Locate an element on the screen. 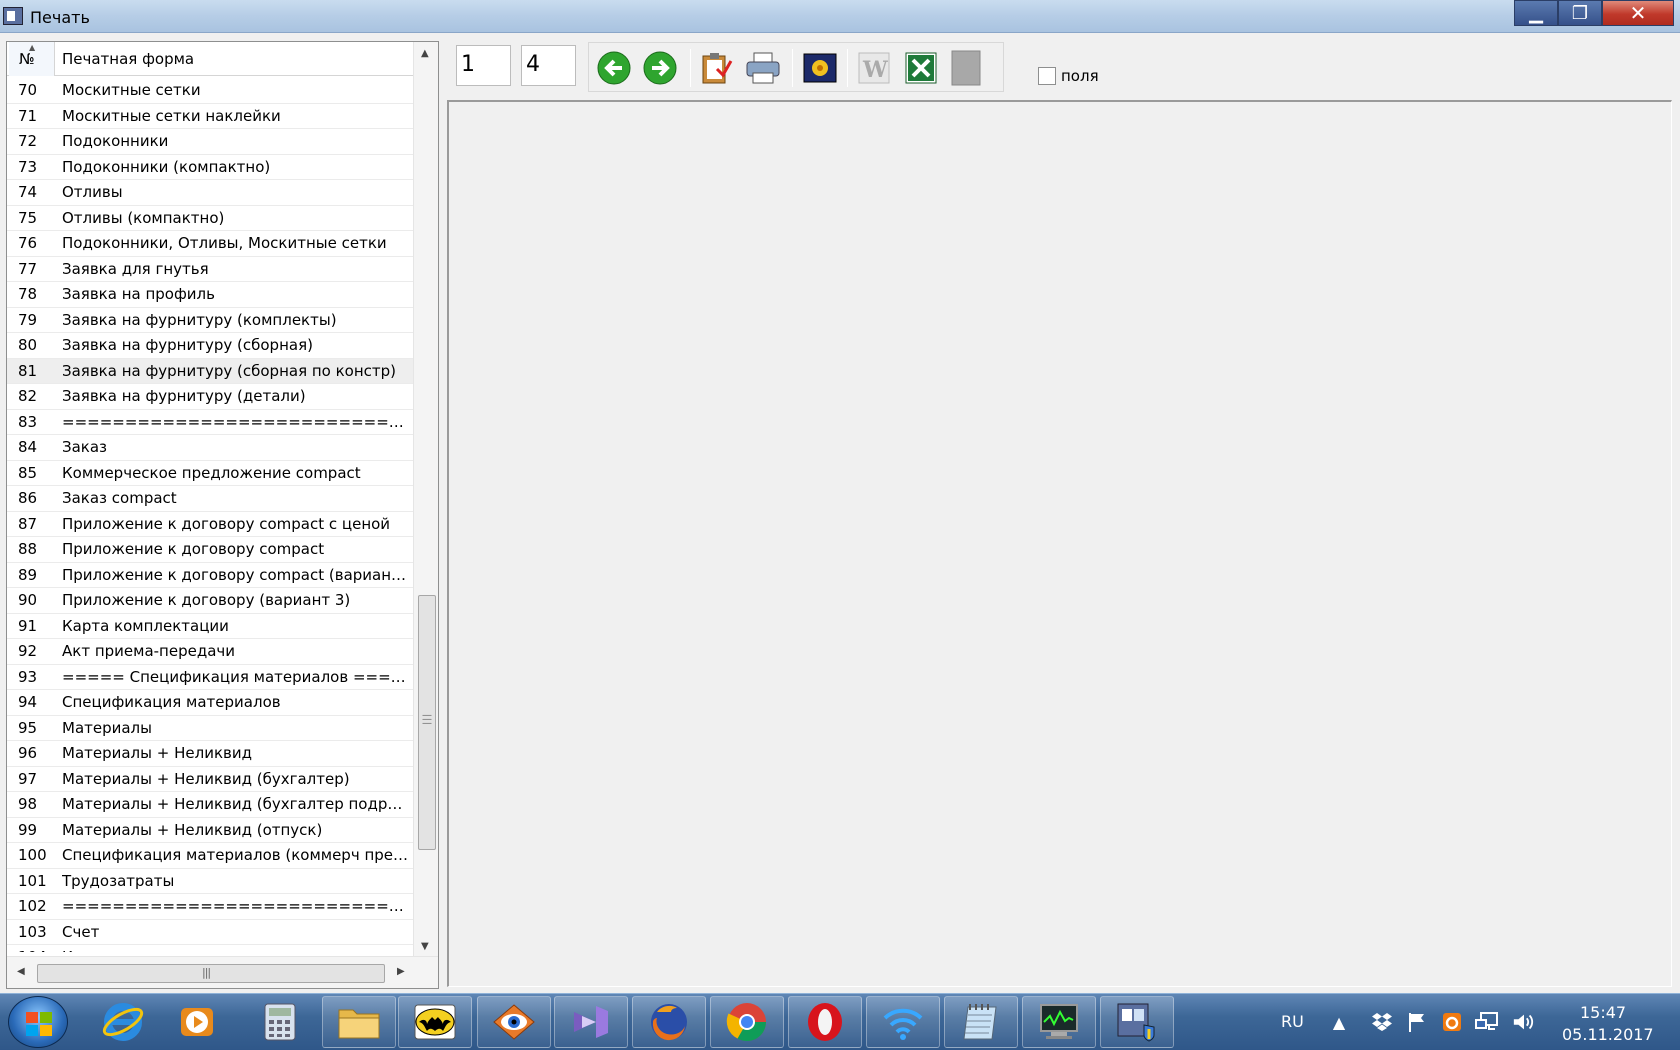 The width and height of the screenshot is (1680, 1050). disabled-button is located at coordinates (966, 68).